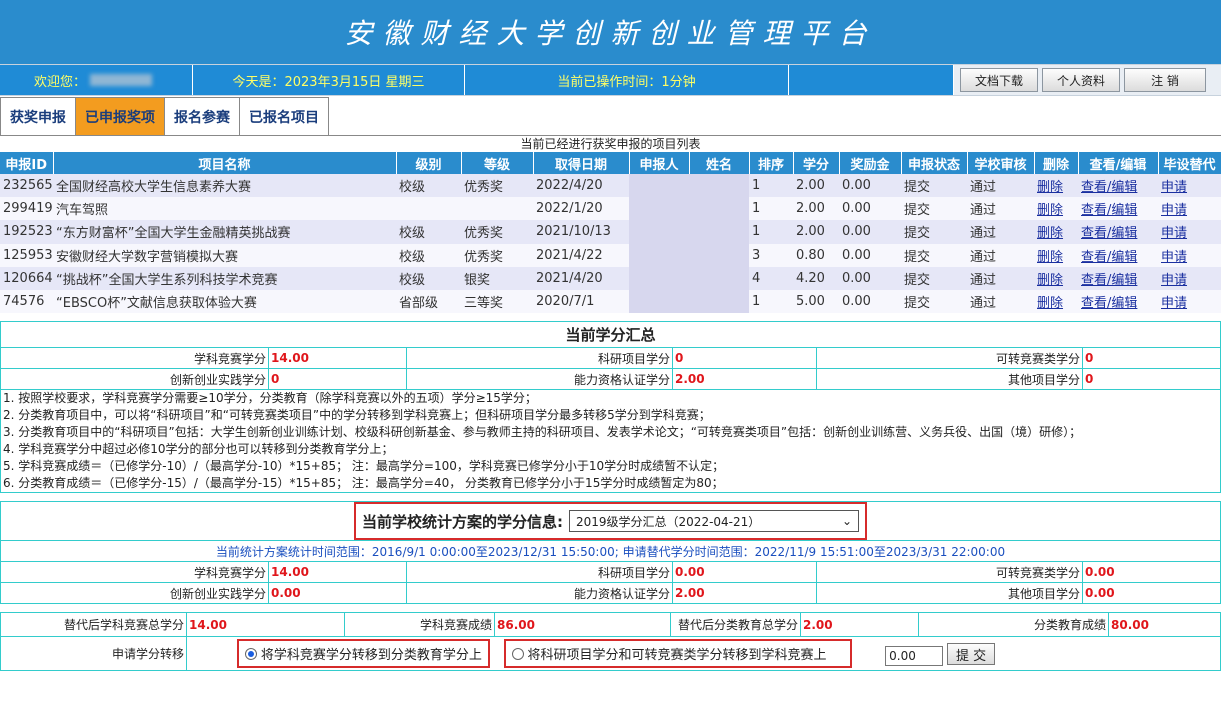 This screenshot has height=710, width=1221. I want to click on tab-award-apply: 获奖申报, so click(38, 116).